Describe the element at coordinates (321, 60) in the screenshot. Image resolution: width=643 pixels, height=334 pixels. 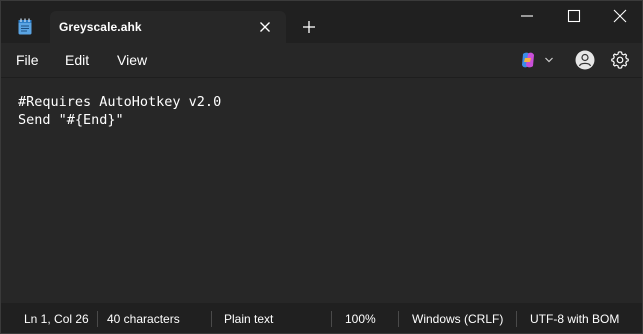
I see `menu-bar: File Edit View` at that location.